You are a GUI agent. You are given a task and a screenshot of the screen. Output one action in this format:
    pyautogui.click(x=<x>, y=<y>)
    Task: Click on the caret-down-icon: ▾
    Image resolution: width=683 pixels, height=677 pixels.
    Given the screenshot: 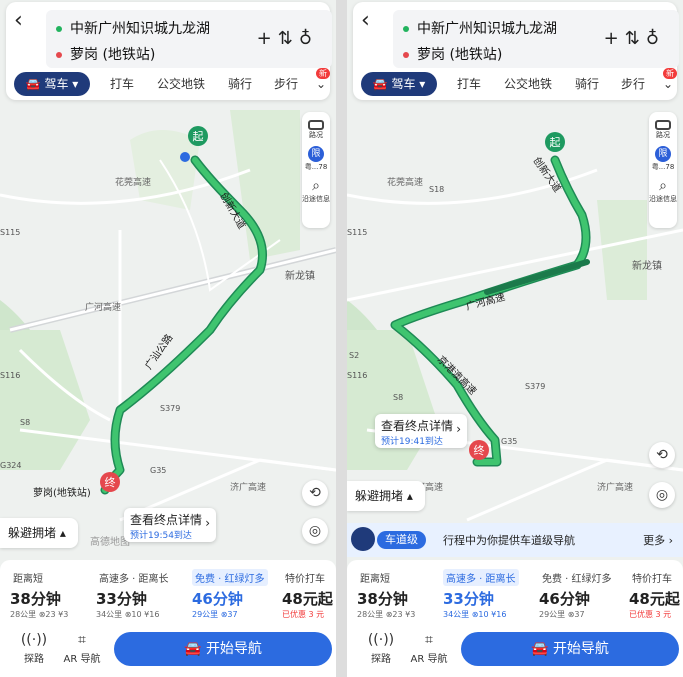 What is the action you would take?
    pyautogui.click(x=73, y=84)
    